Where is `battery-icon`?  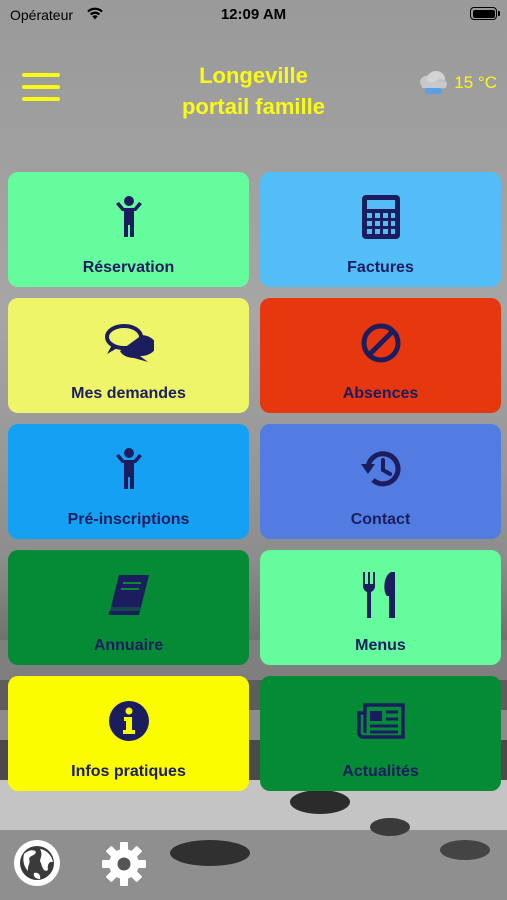
battery-icon is located at coordinates (485, 13).